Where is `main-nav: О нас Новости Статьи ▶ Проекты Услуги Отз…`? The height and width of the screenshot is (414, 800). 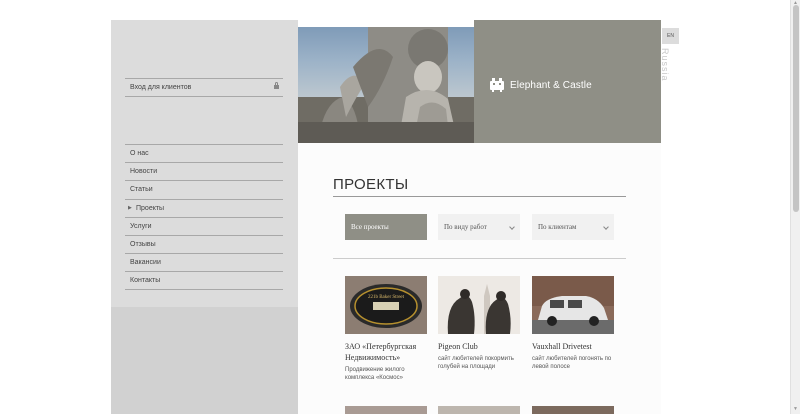
main-nav: О нас Новости Статьи ▶ Проекты Услуги Отз… is located at coordinates (204, 217).